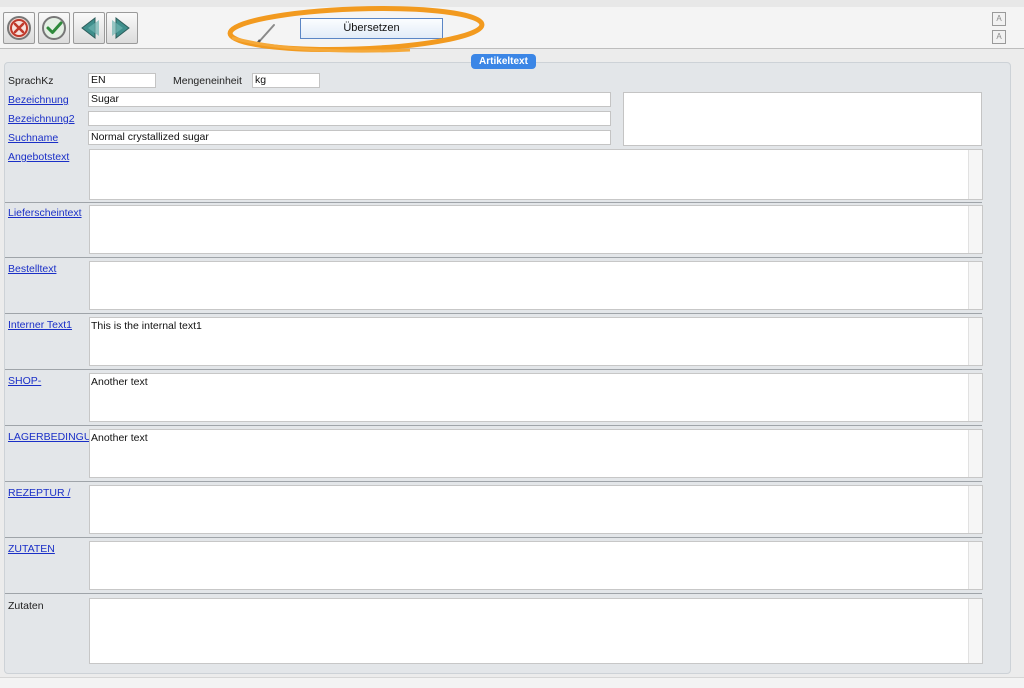 The width and height of the screenshot is (1024, 688). I want to click on suchname-field: Normal crystallized sugar, so click(349, 137).